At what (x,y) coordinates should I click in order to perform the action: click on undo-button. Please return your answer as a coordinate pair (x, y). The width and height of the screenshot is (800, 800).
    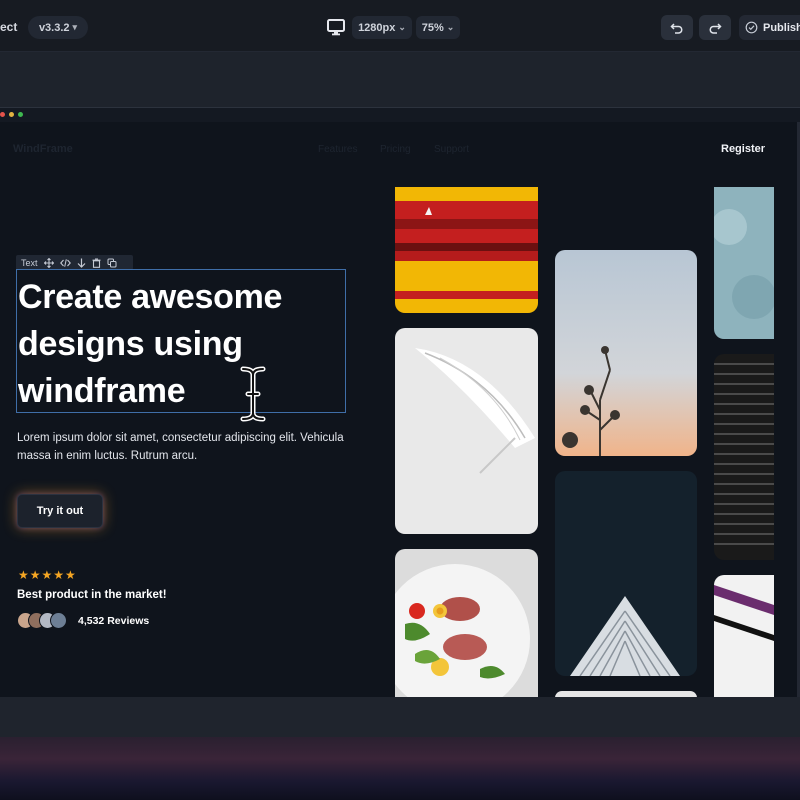
    Looking at the image, I should click on (677, 27).